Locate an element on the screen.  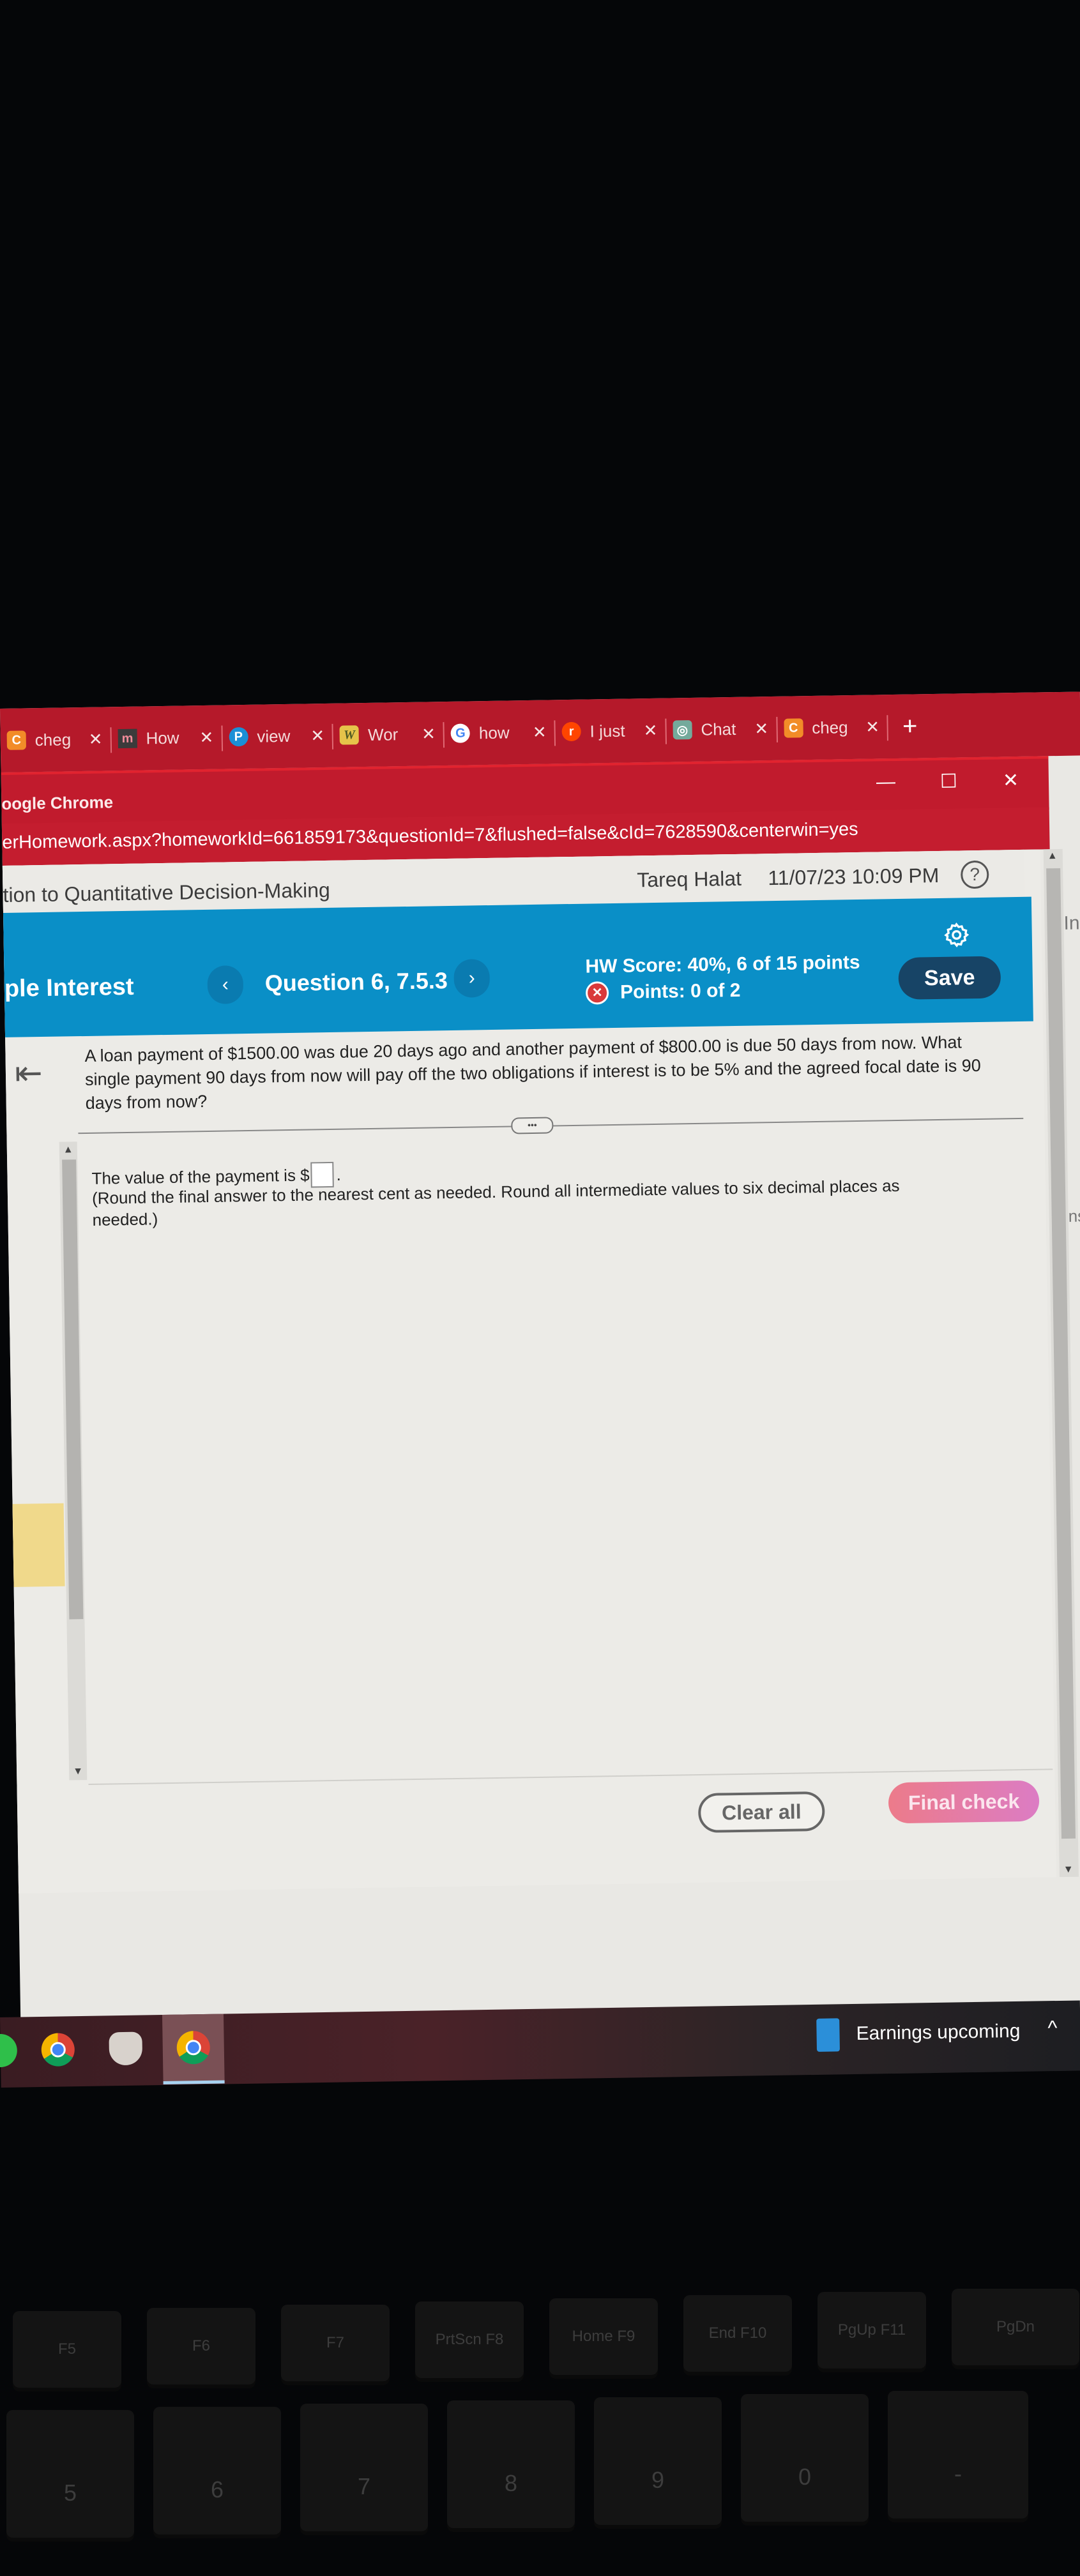
w-icon: W is located at coordinates (349, 735).